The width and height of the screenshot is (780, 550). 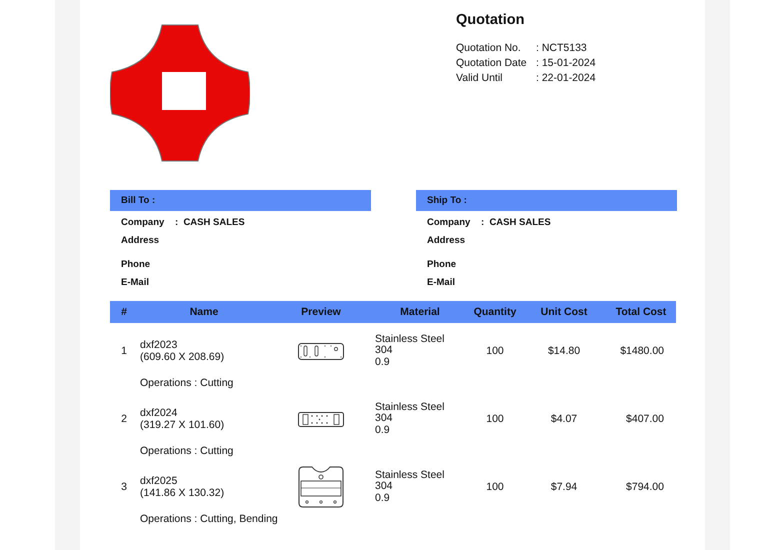 What do you see at coordinates (321, 312) in the screenshot?
I see `column-header: Preview` at bounding box center [321, 312].